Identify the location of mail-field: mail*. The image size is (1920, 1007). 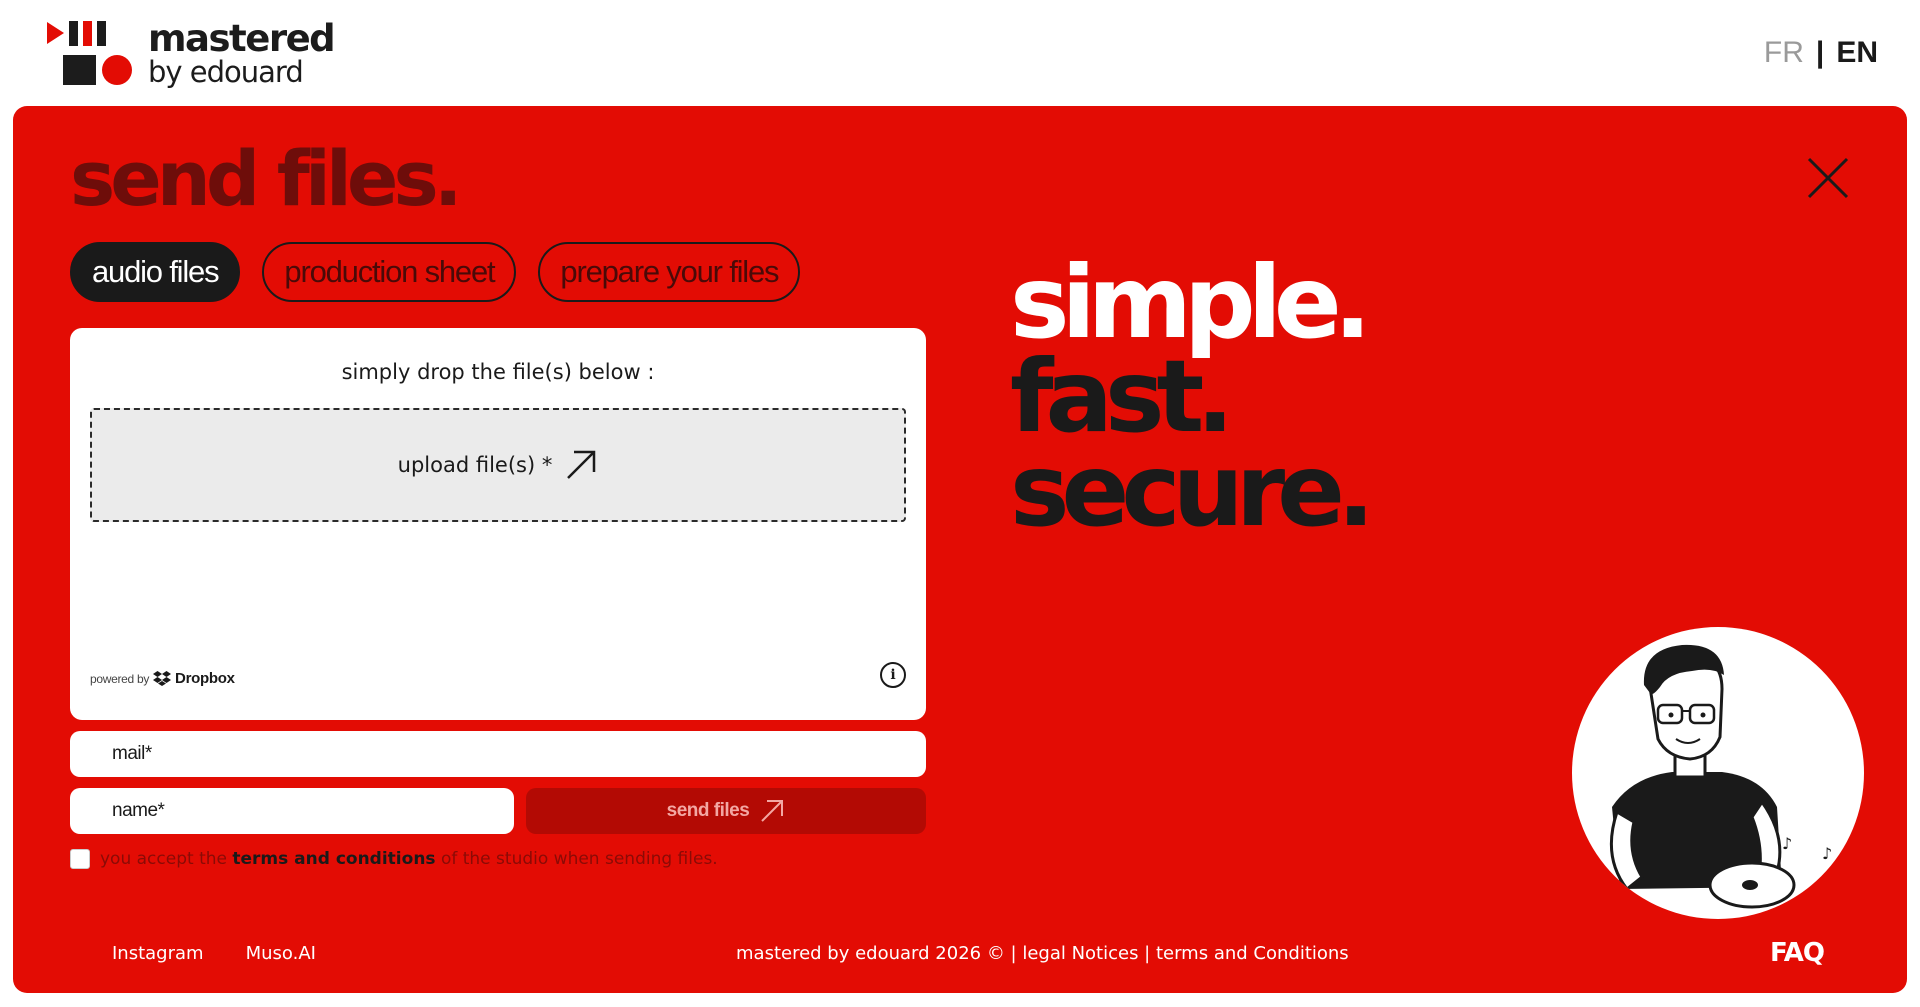
(498, 754).